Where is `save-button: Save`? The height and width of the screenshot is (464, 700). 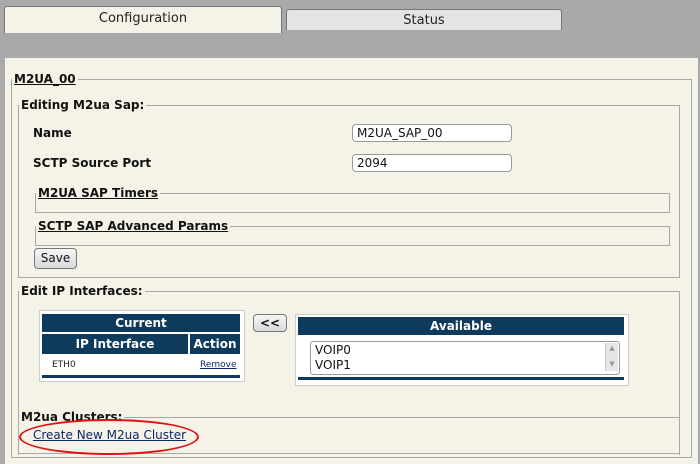 save-button: Save is located at coordinates (55, 258).